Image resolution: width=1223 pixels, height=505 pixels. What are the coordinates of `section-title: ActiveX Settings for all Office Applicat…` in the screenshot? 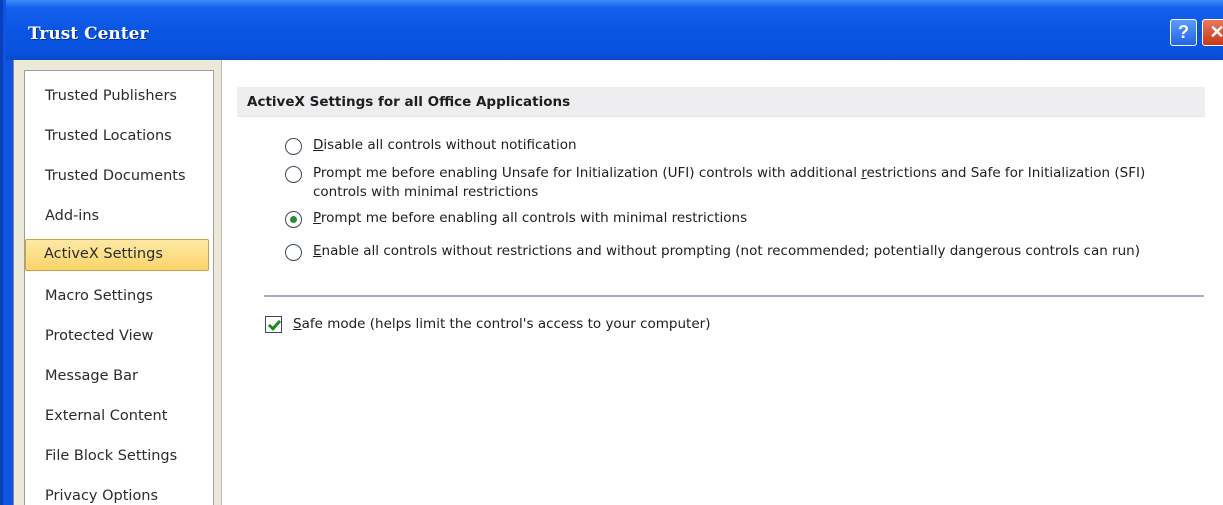 It's located at (721, 102).